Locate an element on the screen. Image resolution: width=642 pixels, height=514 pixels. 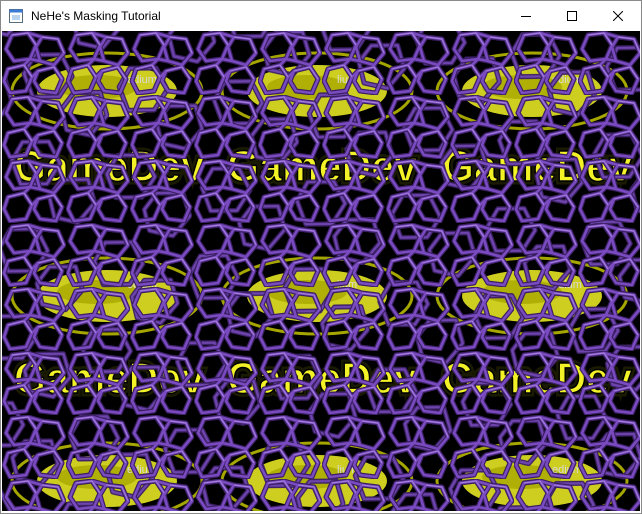
title-bar: NeHe's Masking Tutorial is located at coordinates (321, 16).